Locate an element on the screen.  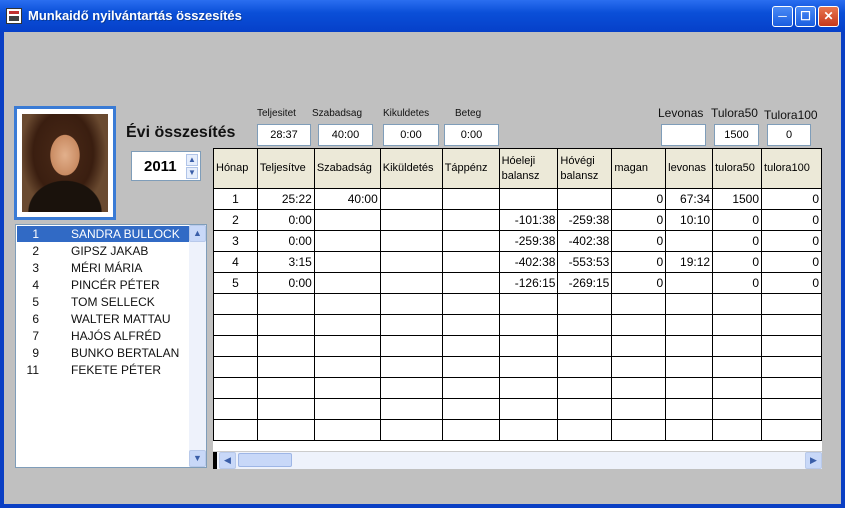
table-cell: -126:15 is located at coordinates (528, 283).